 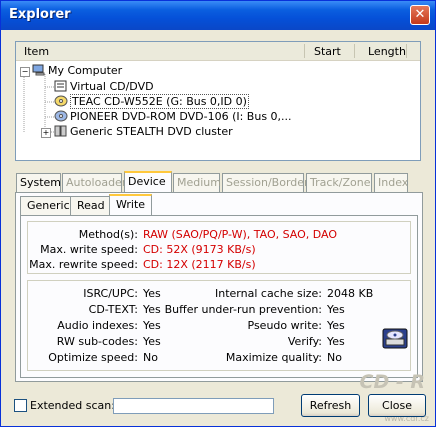 I want to click on write-speed-value: CD: 52X (9173 KB/s), so click(x=199, y=249).